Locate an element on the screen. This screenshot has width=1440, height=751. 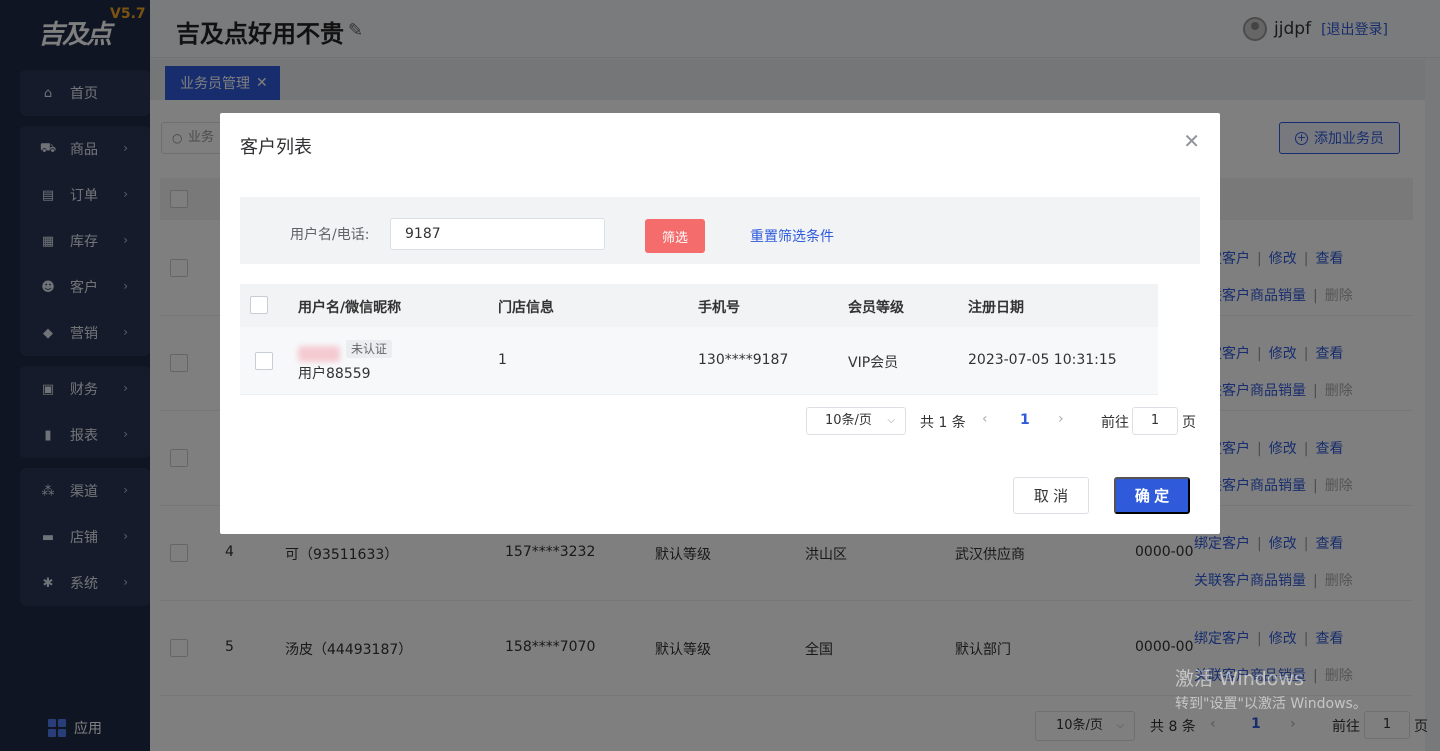
dialog-title: 客户列表 is located at coordinates (276, 147).